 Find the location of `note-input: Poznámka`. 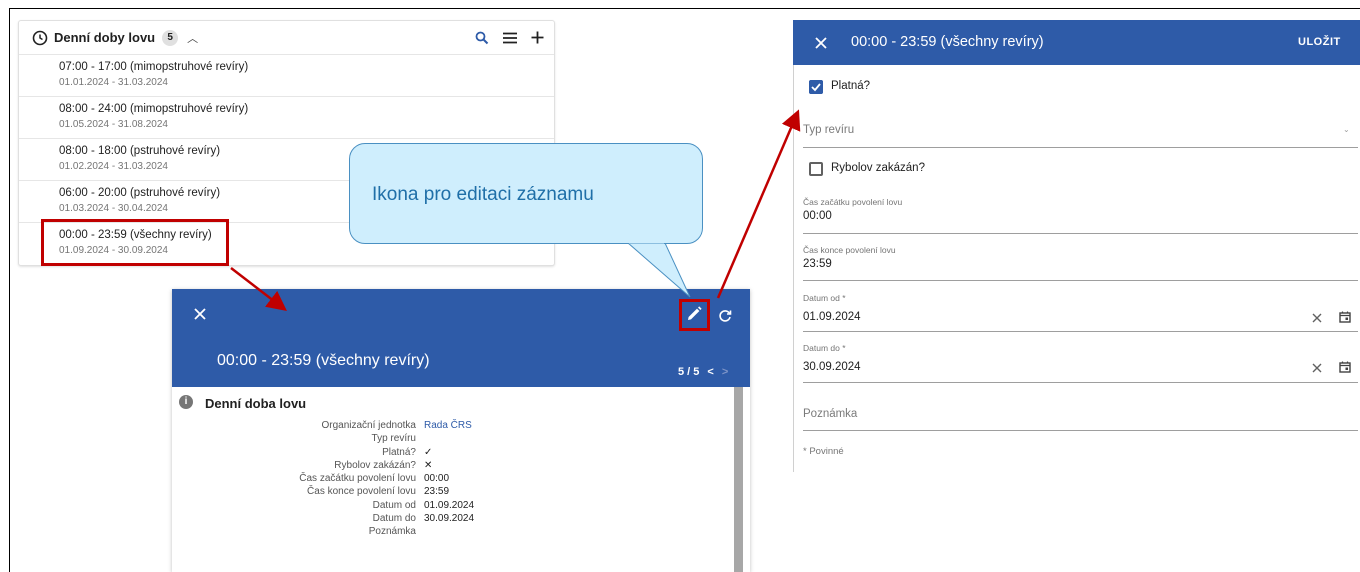

note-input: Poznámka is located at coordinates (830, 414).